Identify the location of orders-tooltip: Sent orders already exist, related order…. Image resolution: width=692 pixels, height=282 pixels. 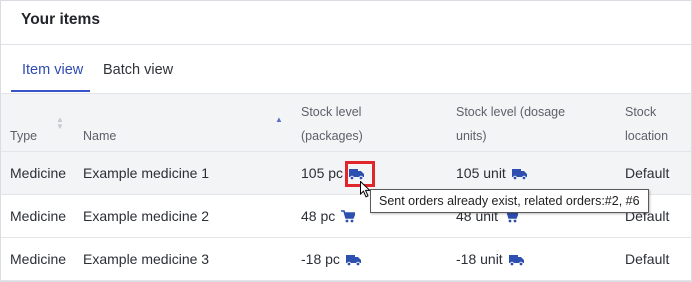
(509, 201).